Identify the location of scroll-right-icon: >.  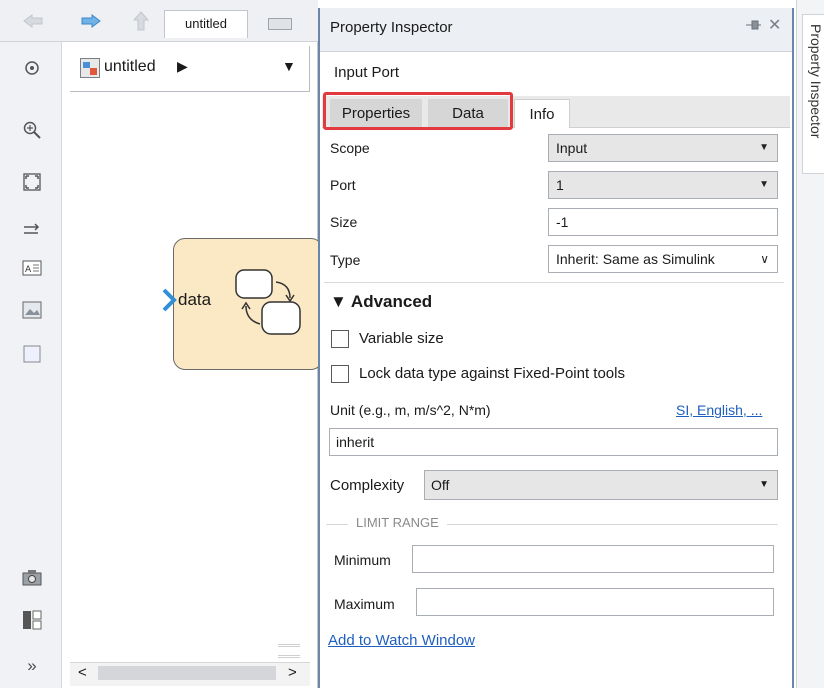
(292, 672).